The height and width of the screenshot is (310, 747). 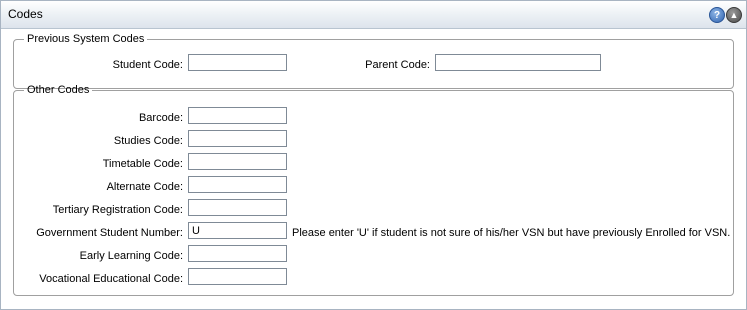 What do you see at coordinates (237, 115) in the screenshot?
I see `barcode-input` at bounding box center [237, 115].